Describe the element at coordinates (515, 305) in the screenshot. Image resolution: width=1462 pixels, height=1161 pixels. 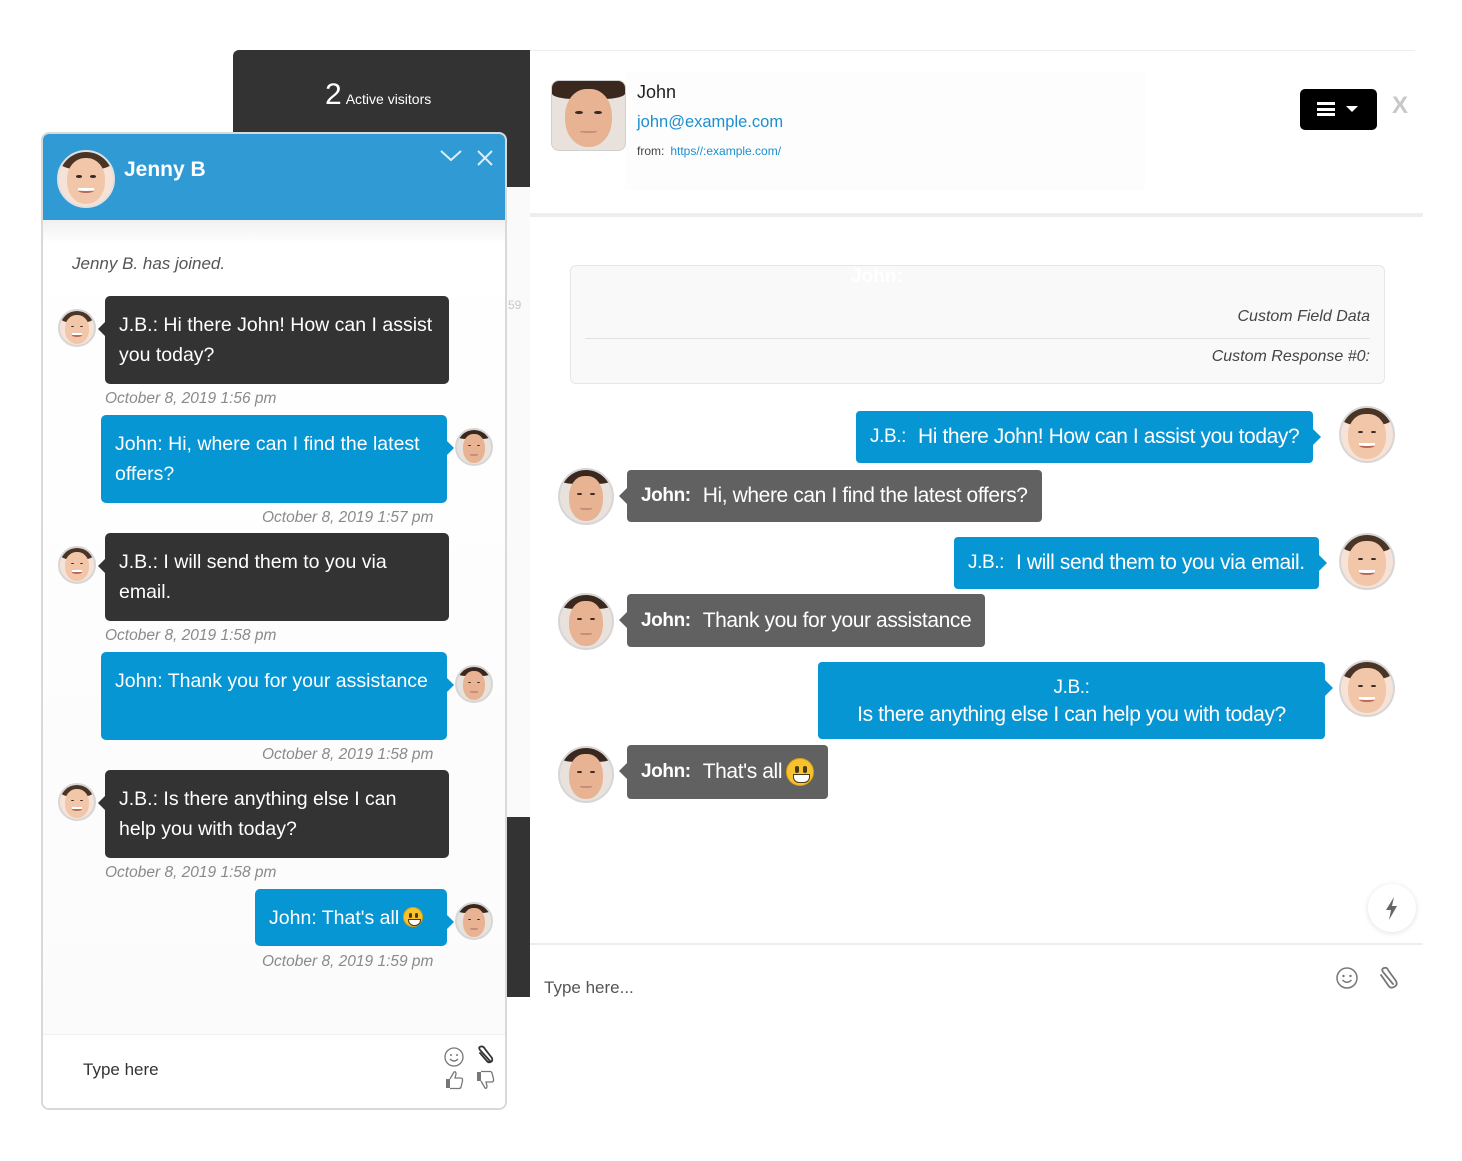
I see `ghost-timestamp: 59` at that location.